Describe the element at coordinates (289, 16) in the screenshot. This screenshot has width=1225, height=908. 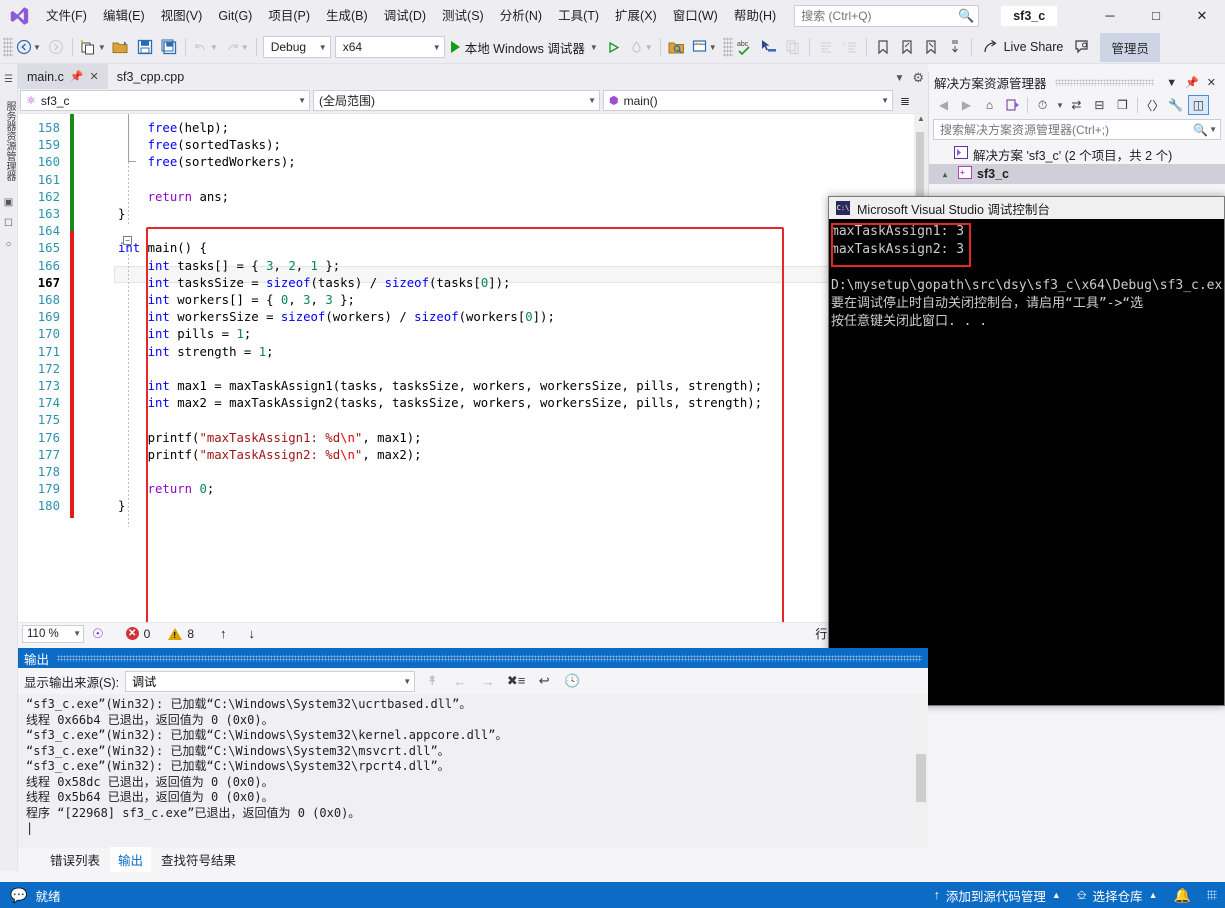
I see `menu-project: 项目(P)` at that location.